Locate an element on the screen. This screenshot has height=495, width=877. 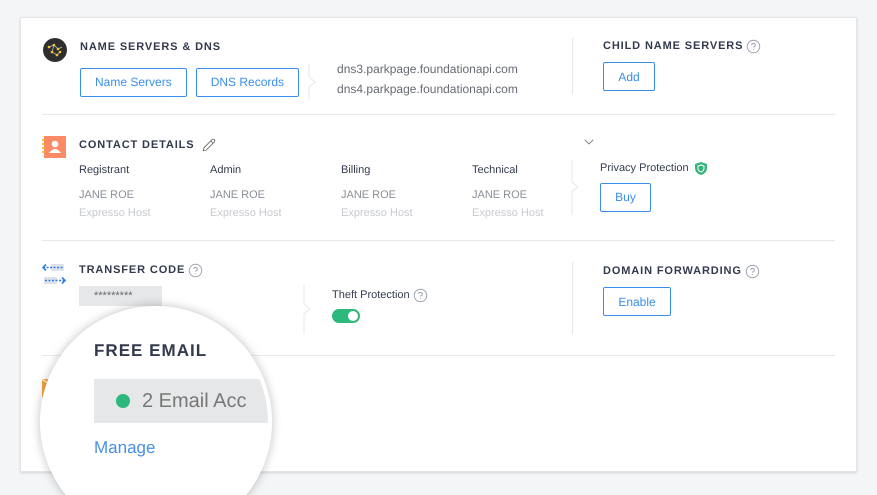
contact-card-icon is located at coordinates (54, 147).